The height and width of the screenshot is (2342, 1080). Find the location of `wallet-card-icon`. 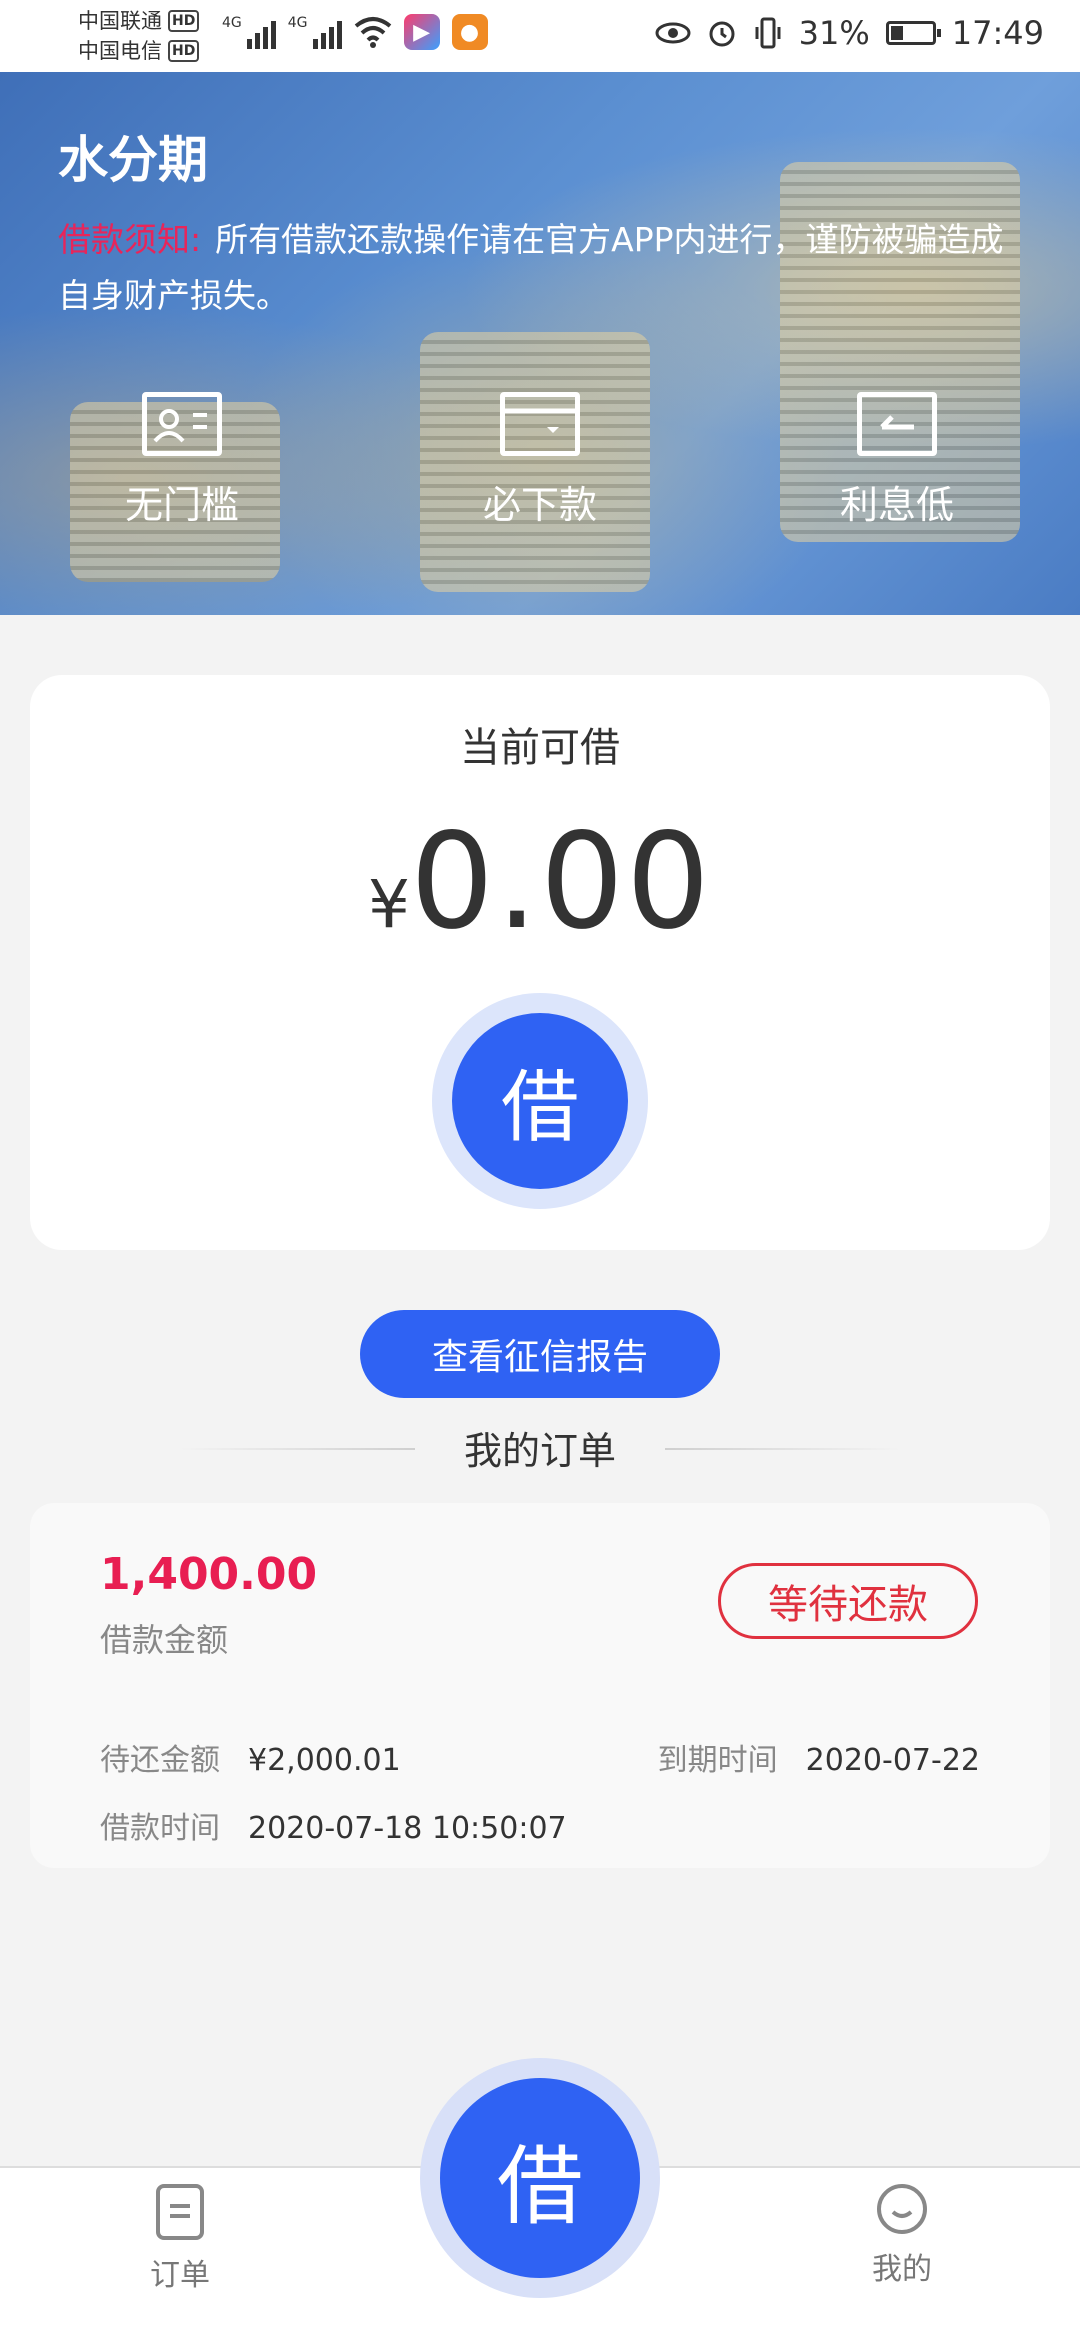

wallet-card-icon is located at coordinates (540, 424).